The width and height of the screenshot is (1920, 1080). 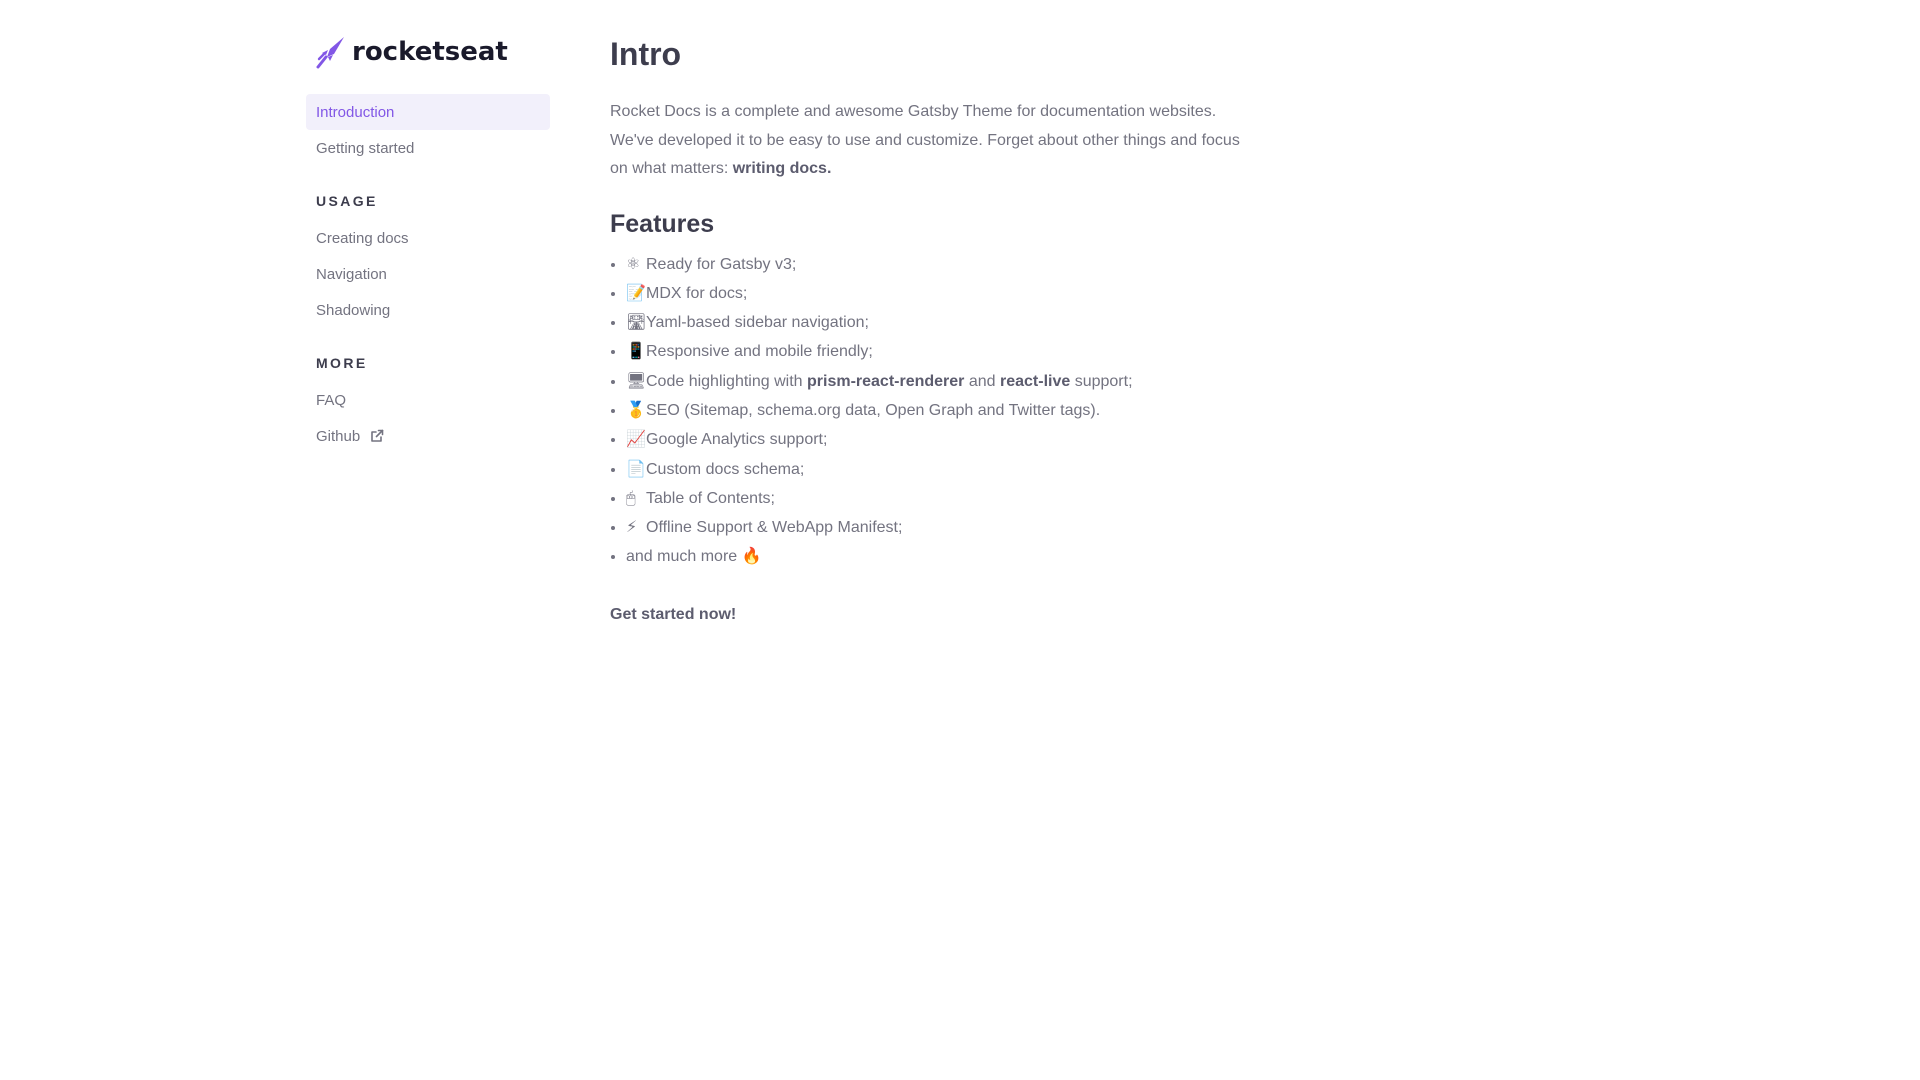 What do you see at coordinates (636, 409) in the screenshot?
I see `medal-icon: 🥇` at bounding box center [636, 409].